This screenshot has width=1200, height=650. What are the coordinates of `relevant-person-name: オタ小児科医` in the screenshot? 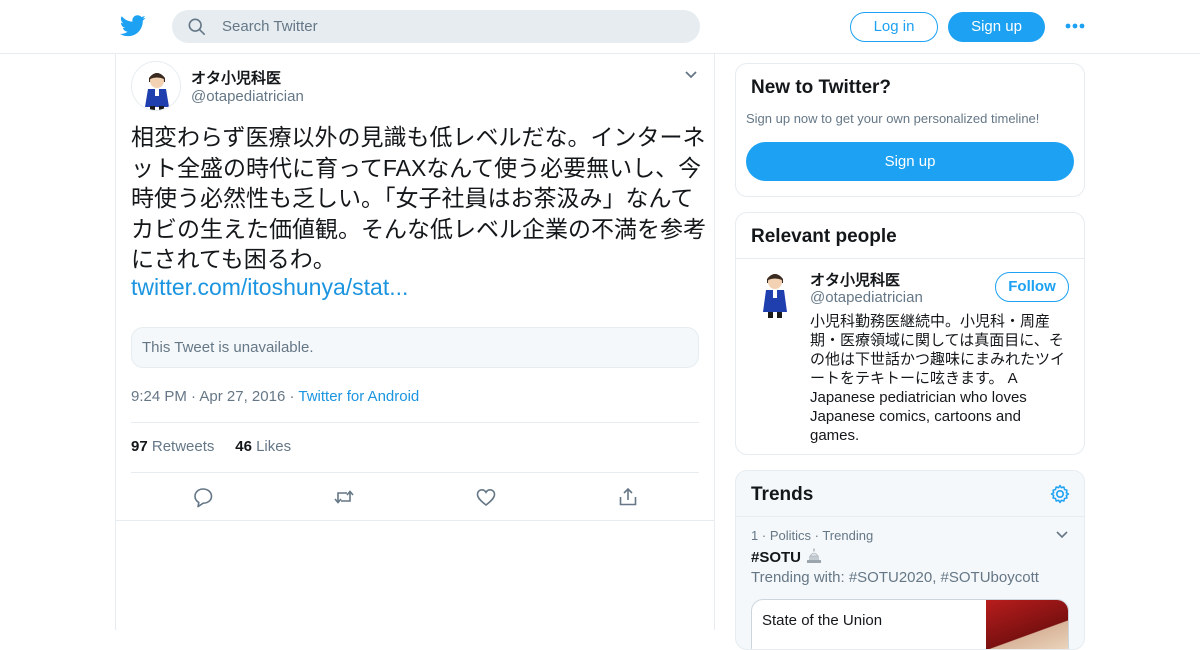 It's located at (855, 279).